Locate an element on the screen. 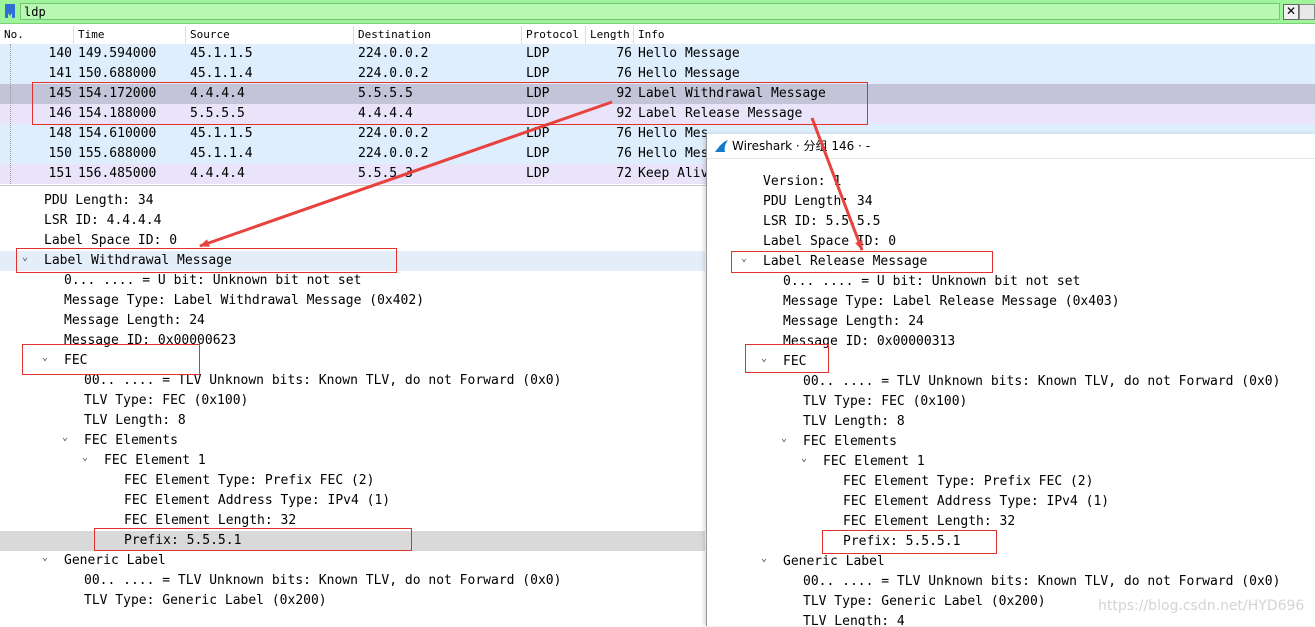 The width and height of the screenshot is (1315, 627). tree-field: LSR ID: 5.5.5.5 is located at coordinates (821, 222).